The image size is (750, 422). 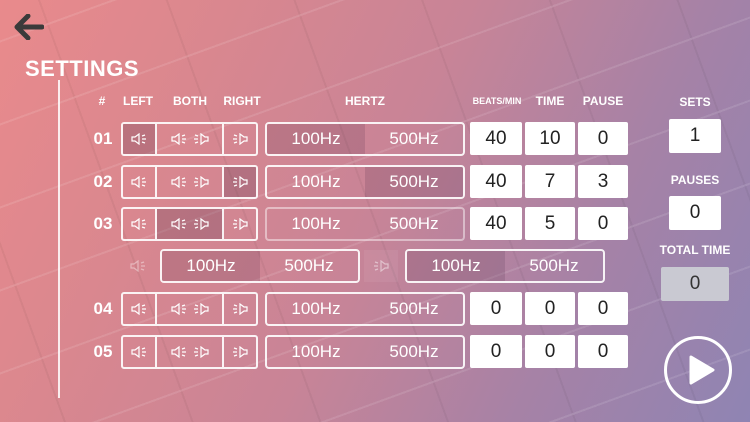 I want to click on back-button, so click(x=29, y=27).